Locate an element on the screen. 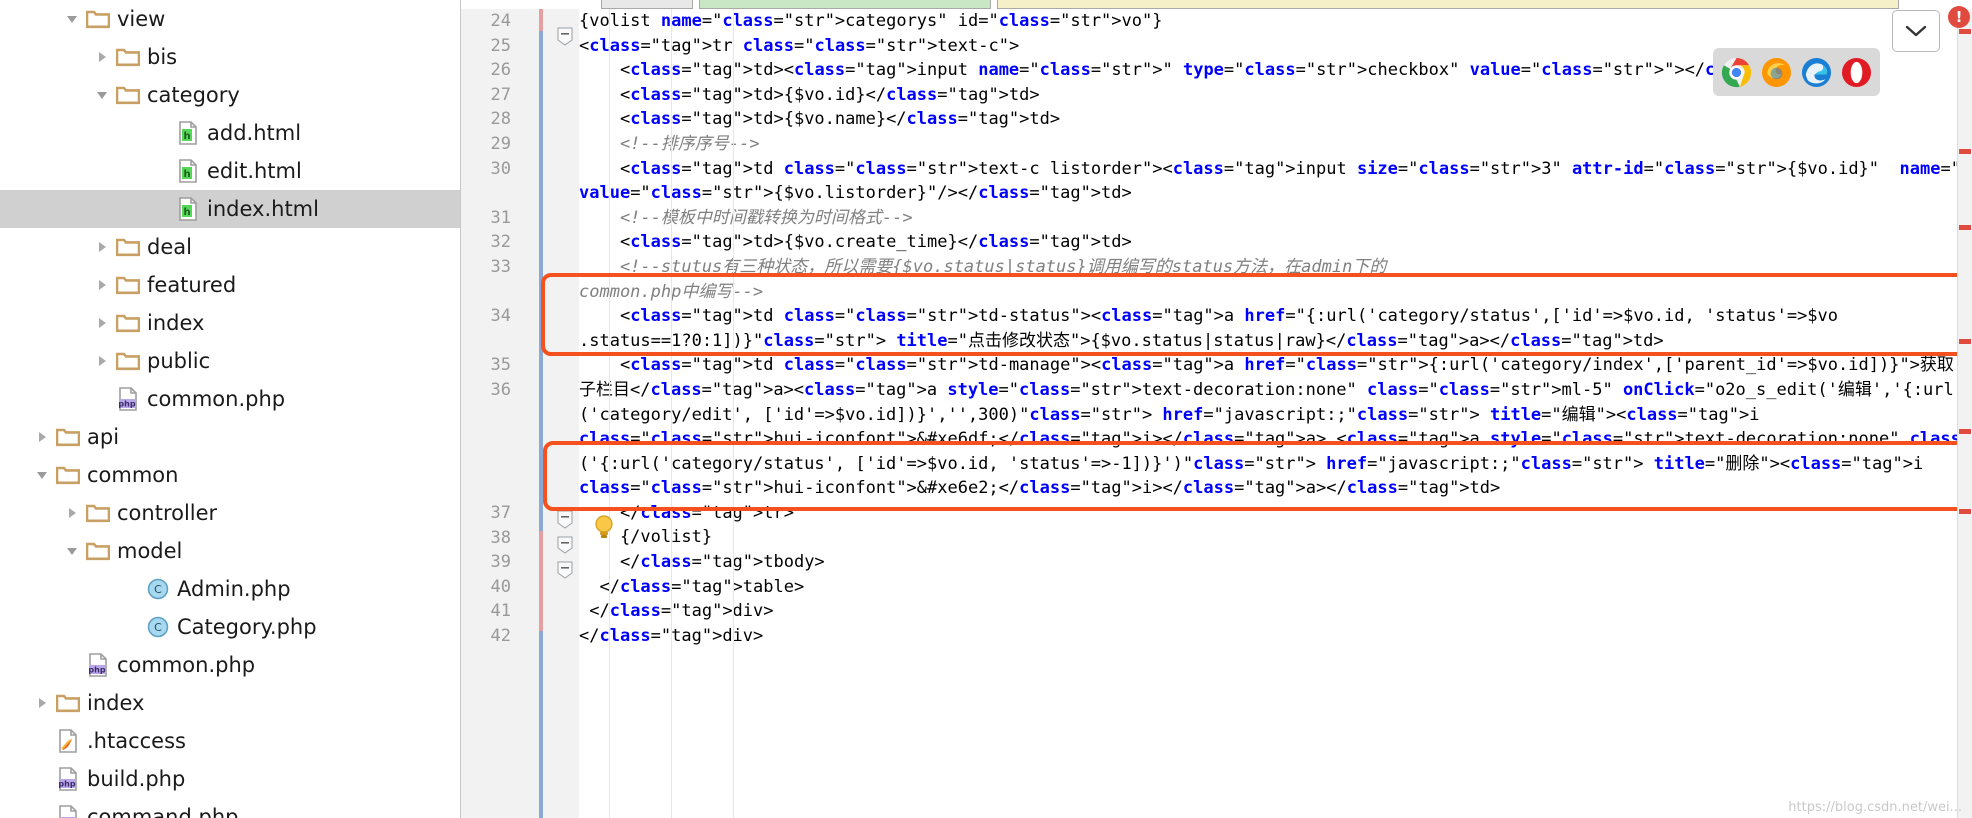 The image size is (1972, 818). scroll-down-chevron-button is located at coordinates (1916, 31).